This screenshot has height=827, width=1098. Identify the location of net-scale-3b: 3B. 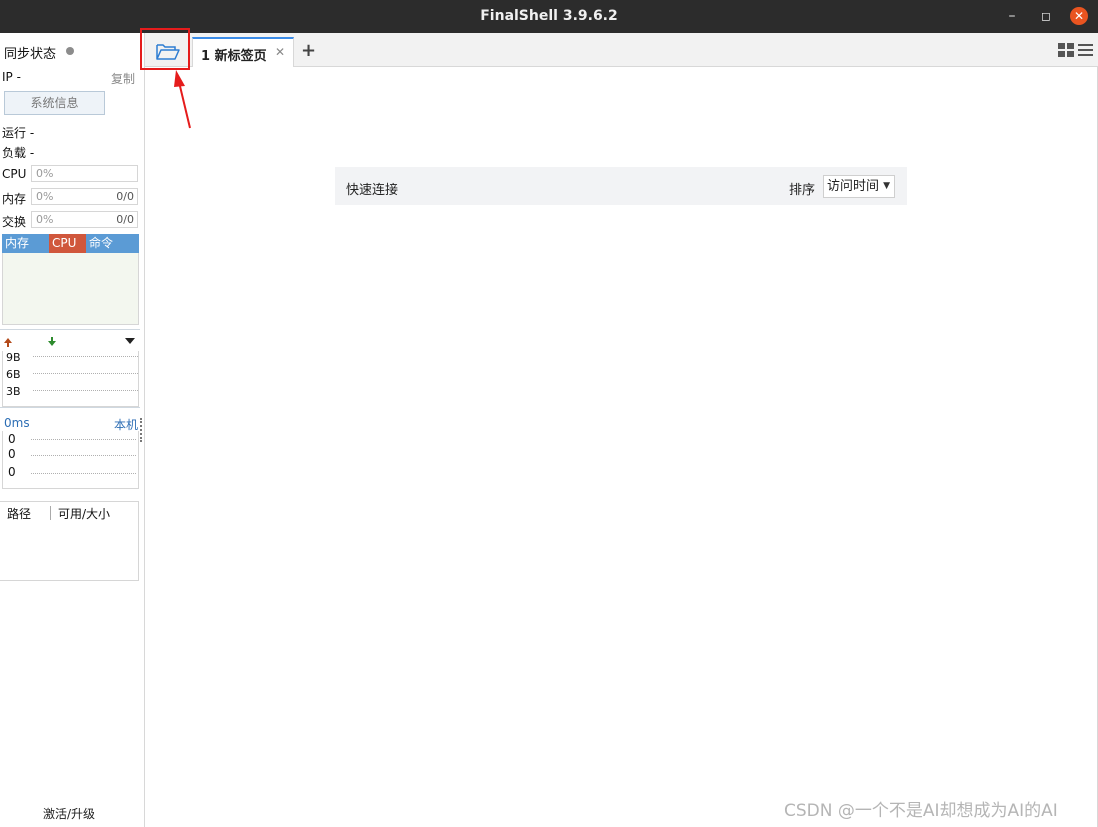
(13, 391).